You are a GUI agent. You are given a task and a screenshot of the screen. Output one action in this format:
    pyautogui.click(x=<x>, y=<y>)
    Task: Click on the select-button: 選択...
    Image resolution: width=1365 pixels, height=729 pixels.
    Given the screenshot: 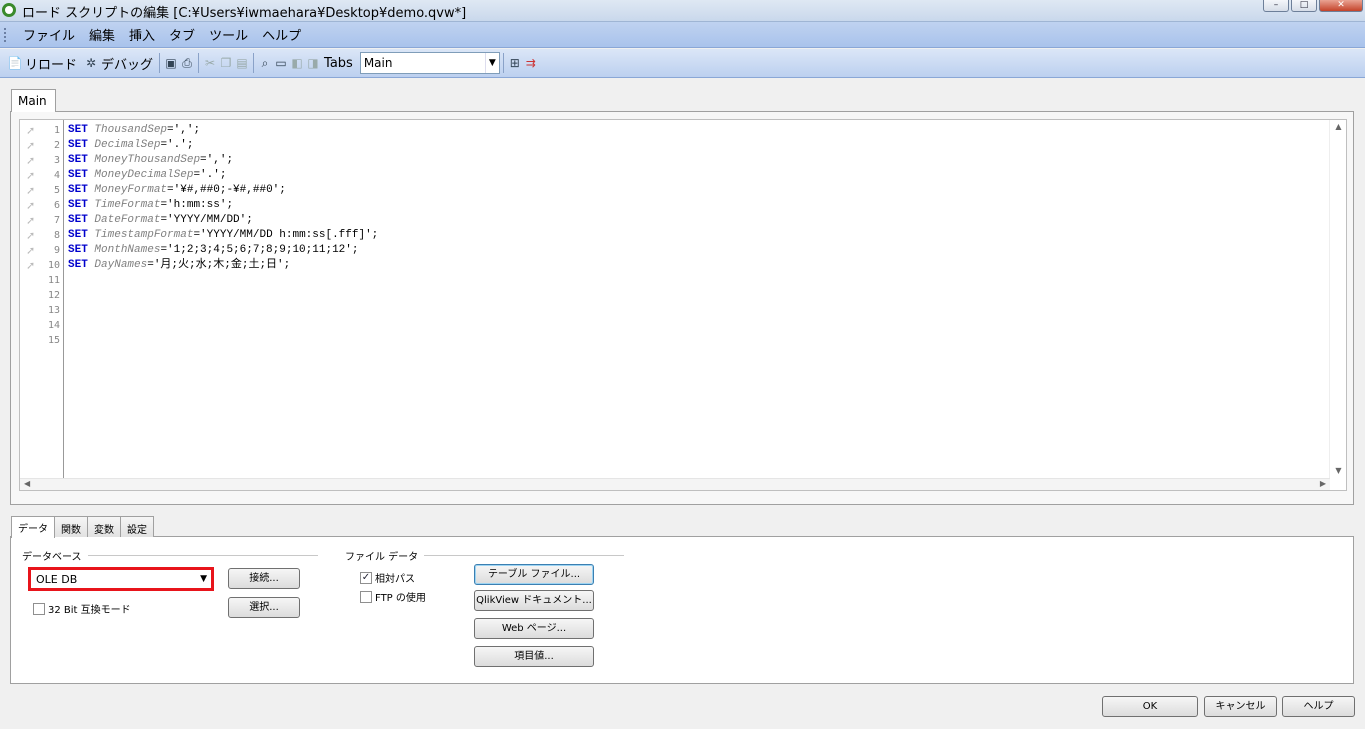 What is the action you would take?
    pyautogui.click(x=264, y=607)
    